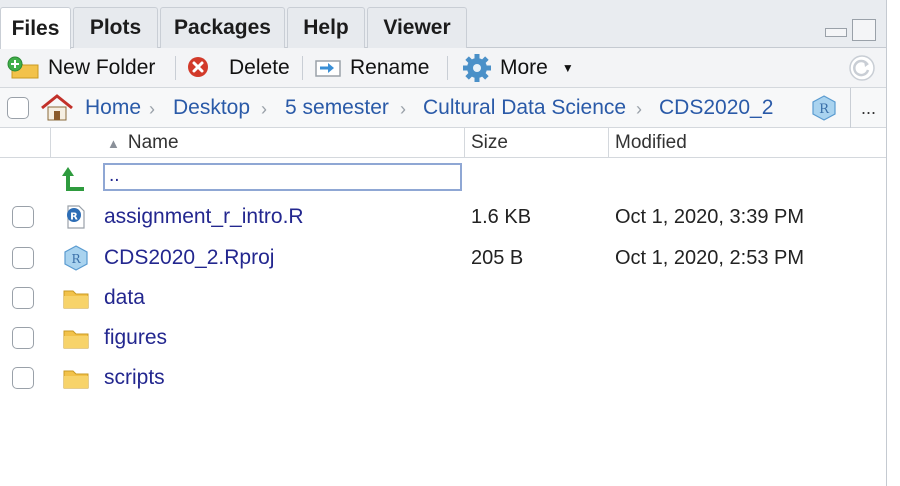  What do you see at coordinates (124, 298) in the screenshot?
I see `folder-name-link: data` at bounding box center [124, 298].